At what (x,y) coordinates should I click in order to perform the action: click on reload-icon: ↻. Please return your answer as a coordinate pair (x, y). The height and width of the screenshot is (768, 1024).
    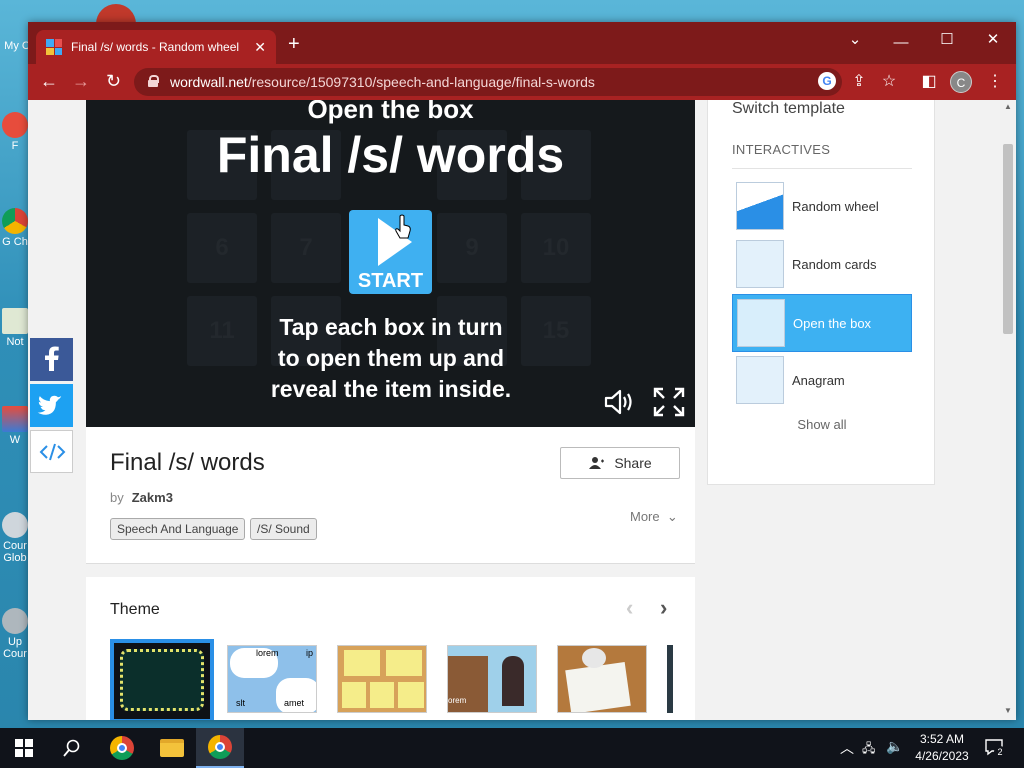
    Looking at the image, I should click on (113, 81).